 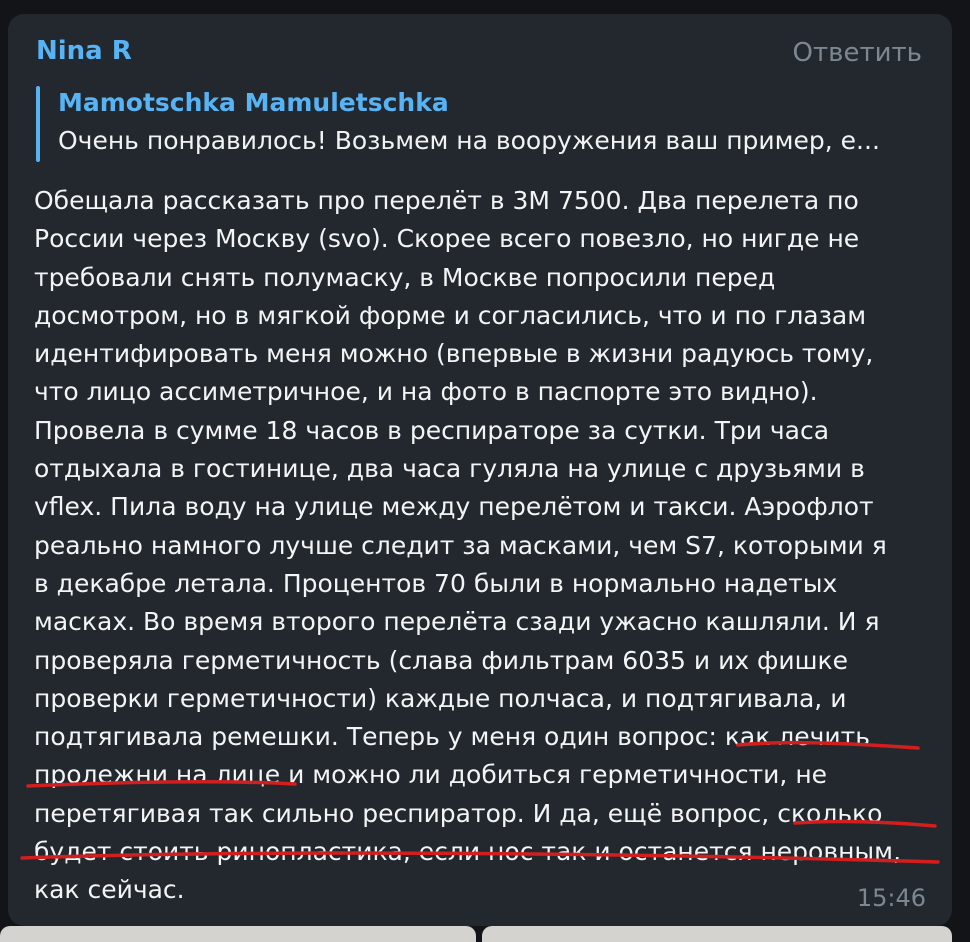 I want to click on quote-author: Mamotschka Mamuletschka, so click(x=253, y=102).